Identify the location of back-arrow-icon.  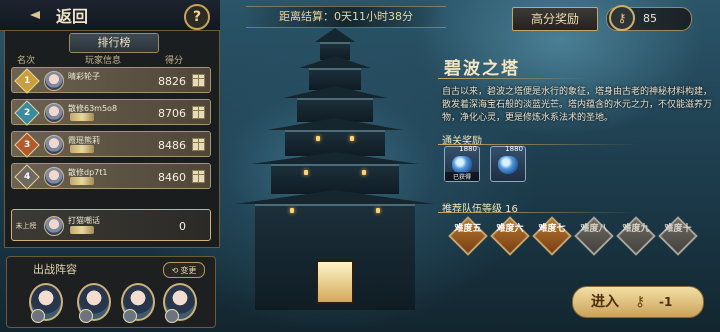
(40, 15).